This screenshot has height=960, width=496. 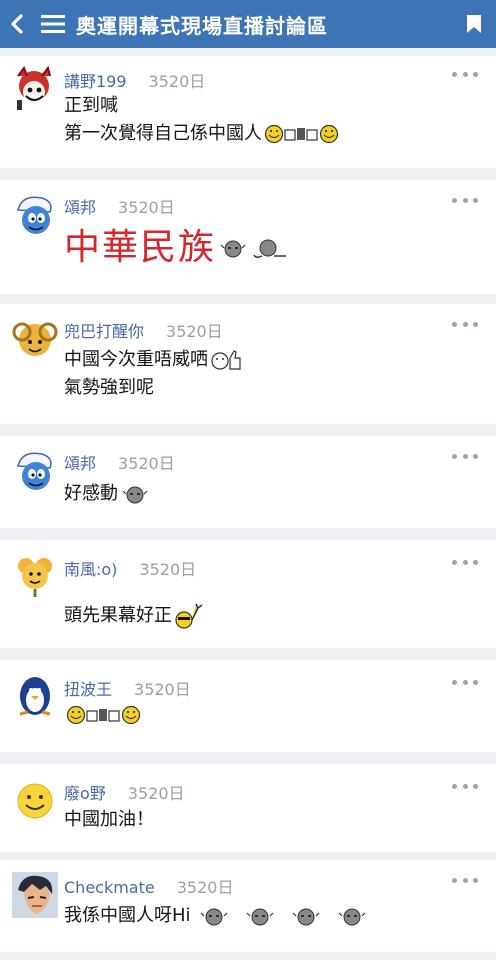 What do you see at coordinates (136, 359) in the screenshot?
I see `post-line-text: 中國今次重唔威哂` at bounding box center [136, 359].